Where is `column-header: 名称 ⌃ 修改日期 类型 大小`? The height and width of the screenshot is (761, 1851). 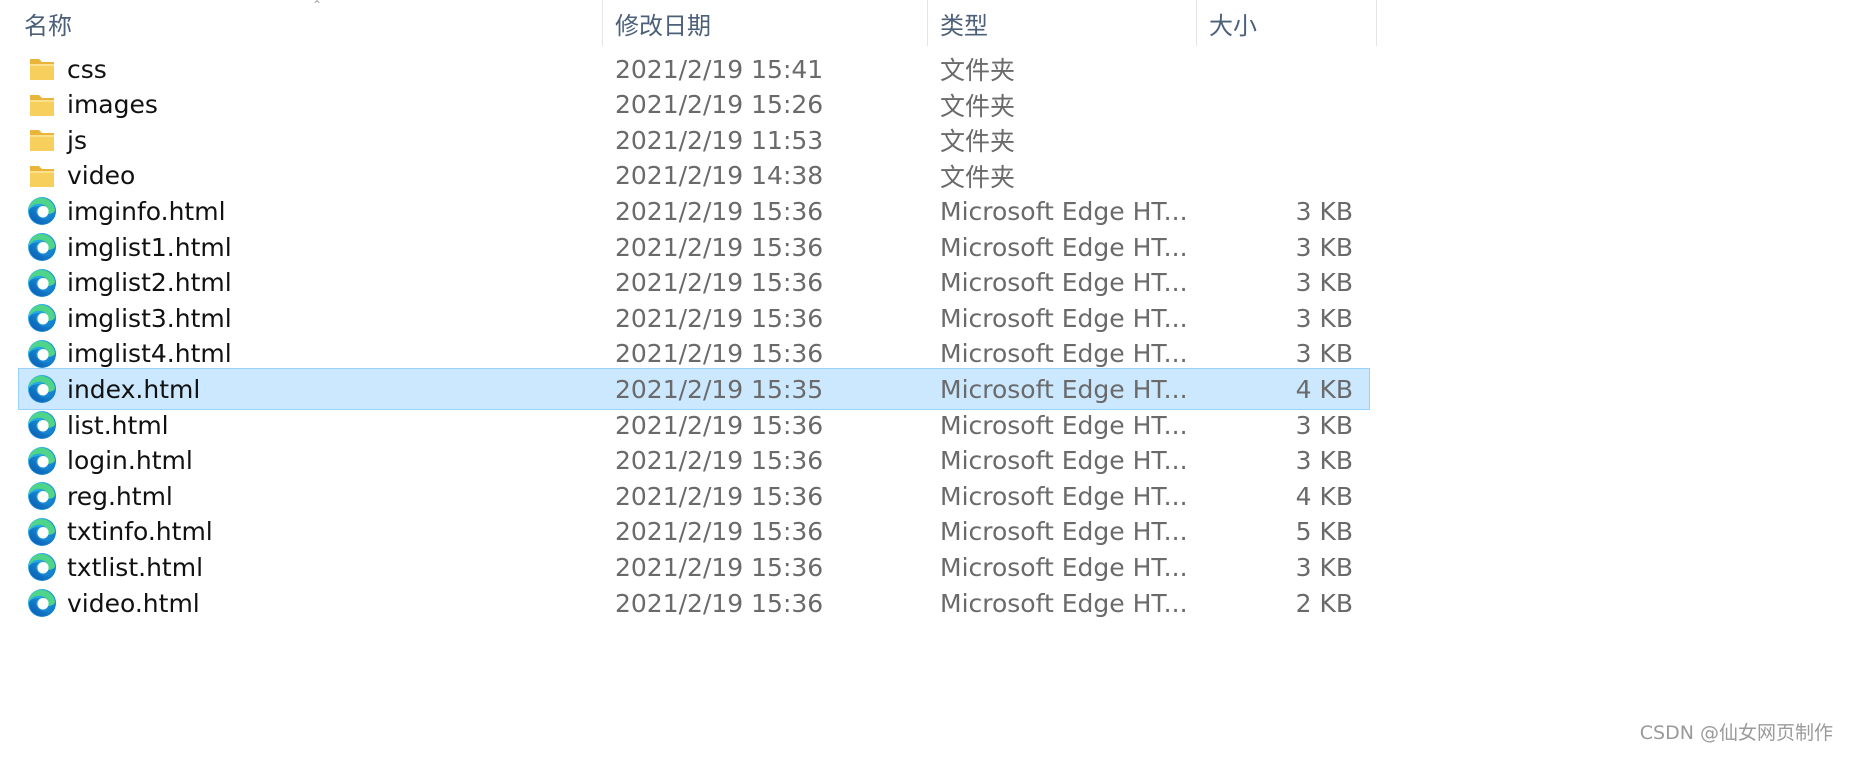 column-header: 名称 ⌃ 修改日期 类型 大小 is located at coordinates (690, 23).